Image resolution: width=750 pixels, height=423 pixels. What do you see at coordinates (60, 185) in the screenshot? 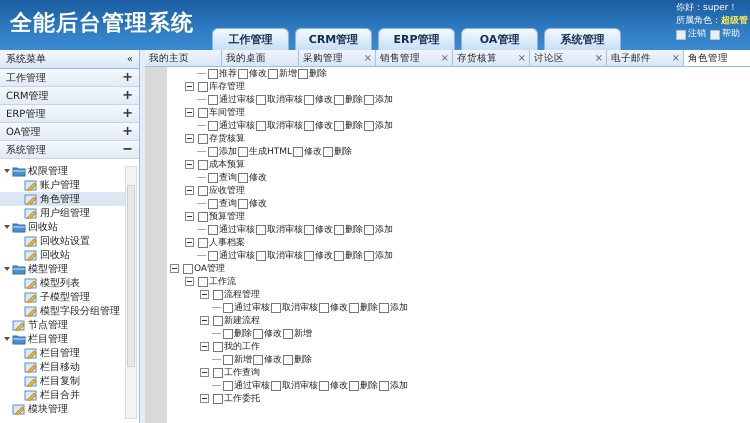
I see `tree-item: 账户管理` at bounding box center [60, 185].